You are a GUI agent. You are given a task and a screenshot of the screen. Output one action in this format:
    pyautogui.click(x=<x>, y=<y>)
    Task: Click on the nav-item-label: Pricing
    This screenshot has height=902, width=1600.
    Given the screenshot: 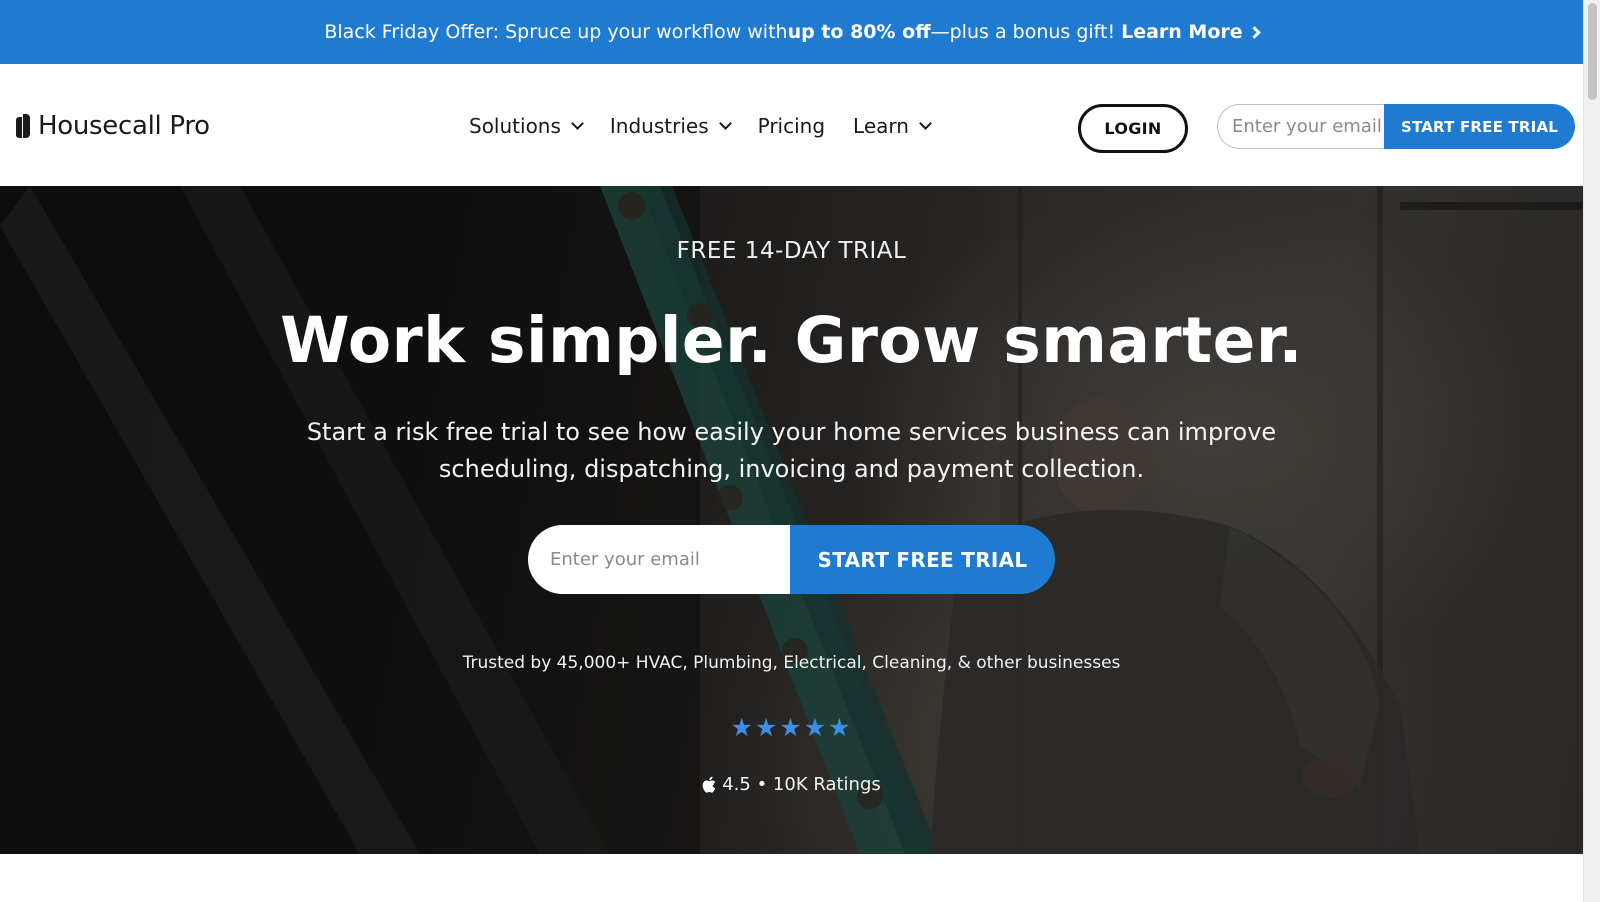 What is the action you would take?
    pyautogui.click(x=791, y=126)
    